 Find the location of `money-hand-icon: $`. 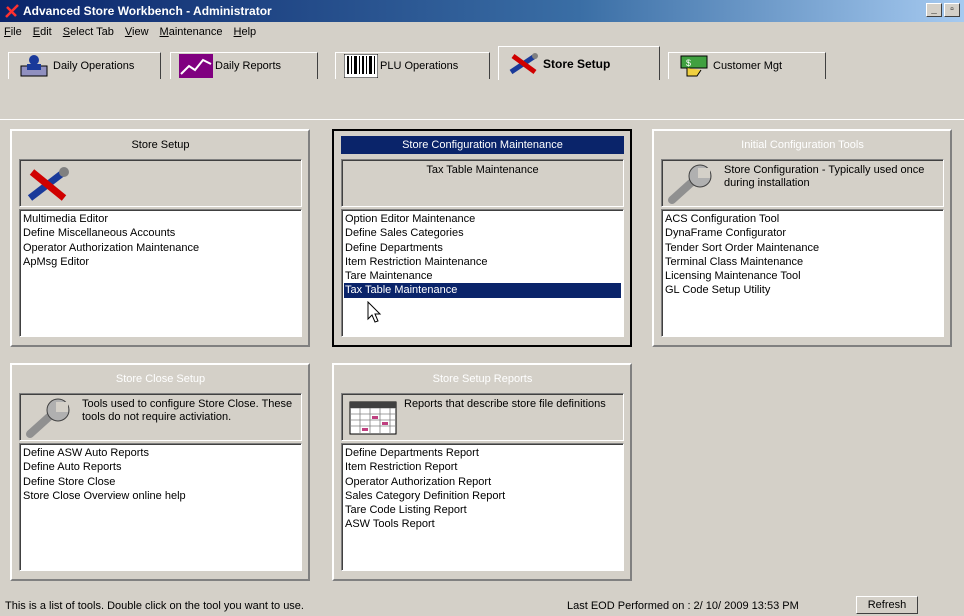

money-hand-icon: $ is located at coordinates (694, 66).